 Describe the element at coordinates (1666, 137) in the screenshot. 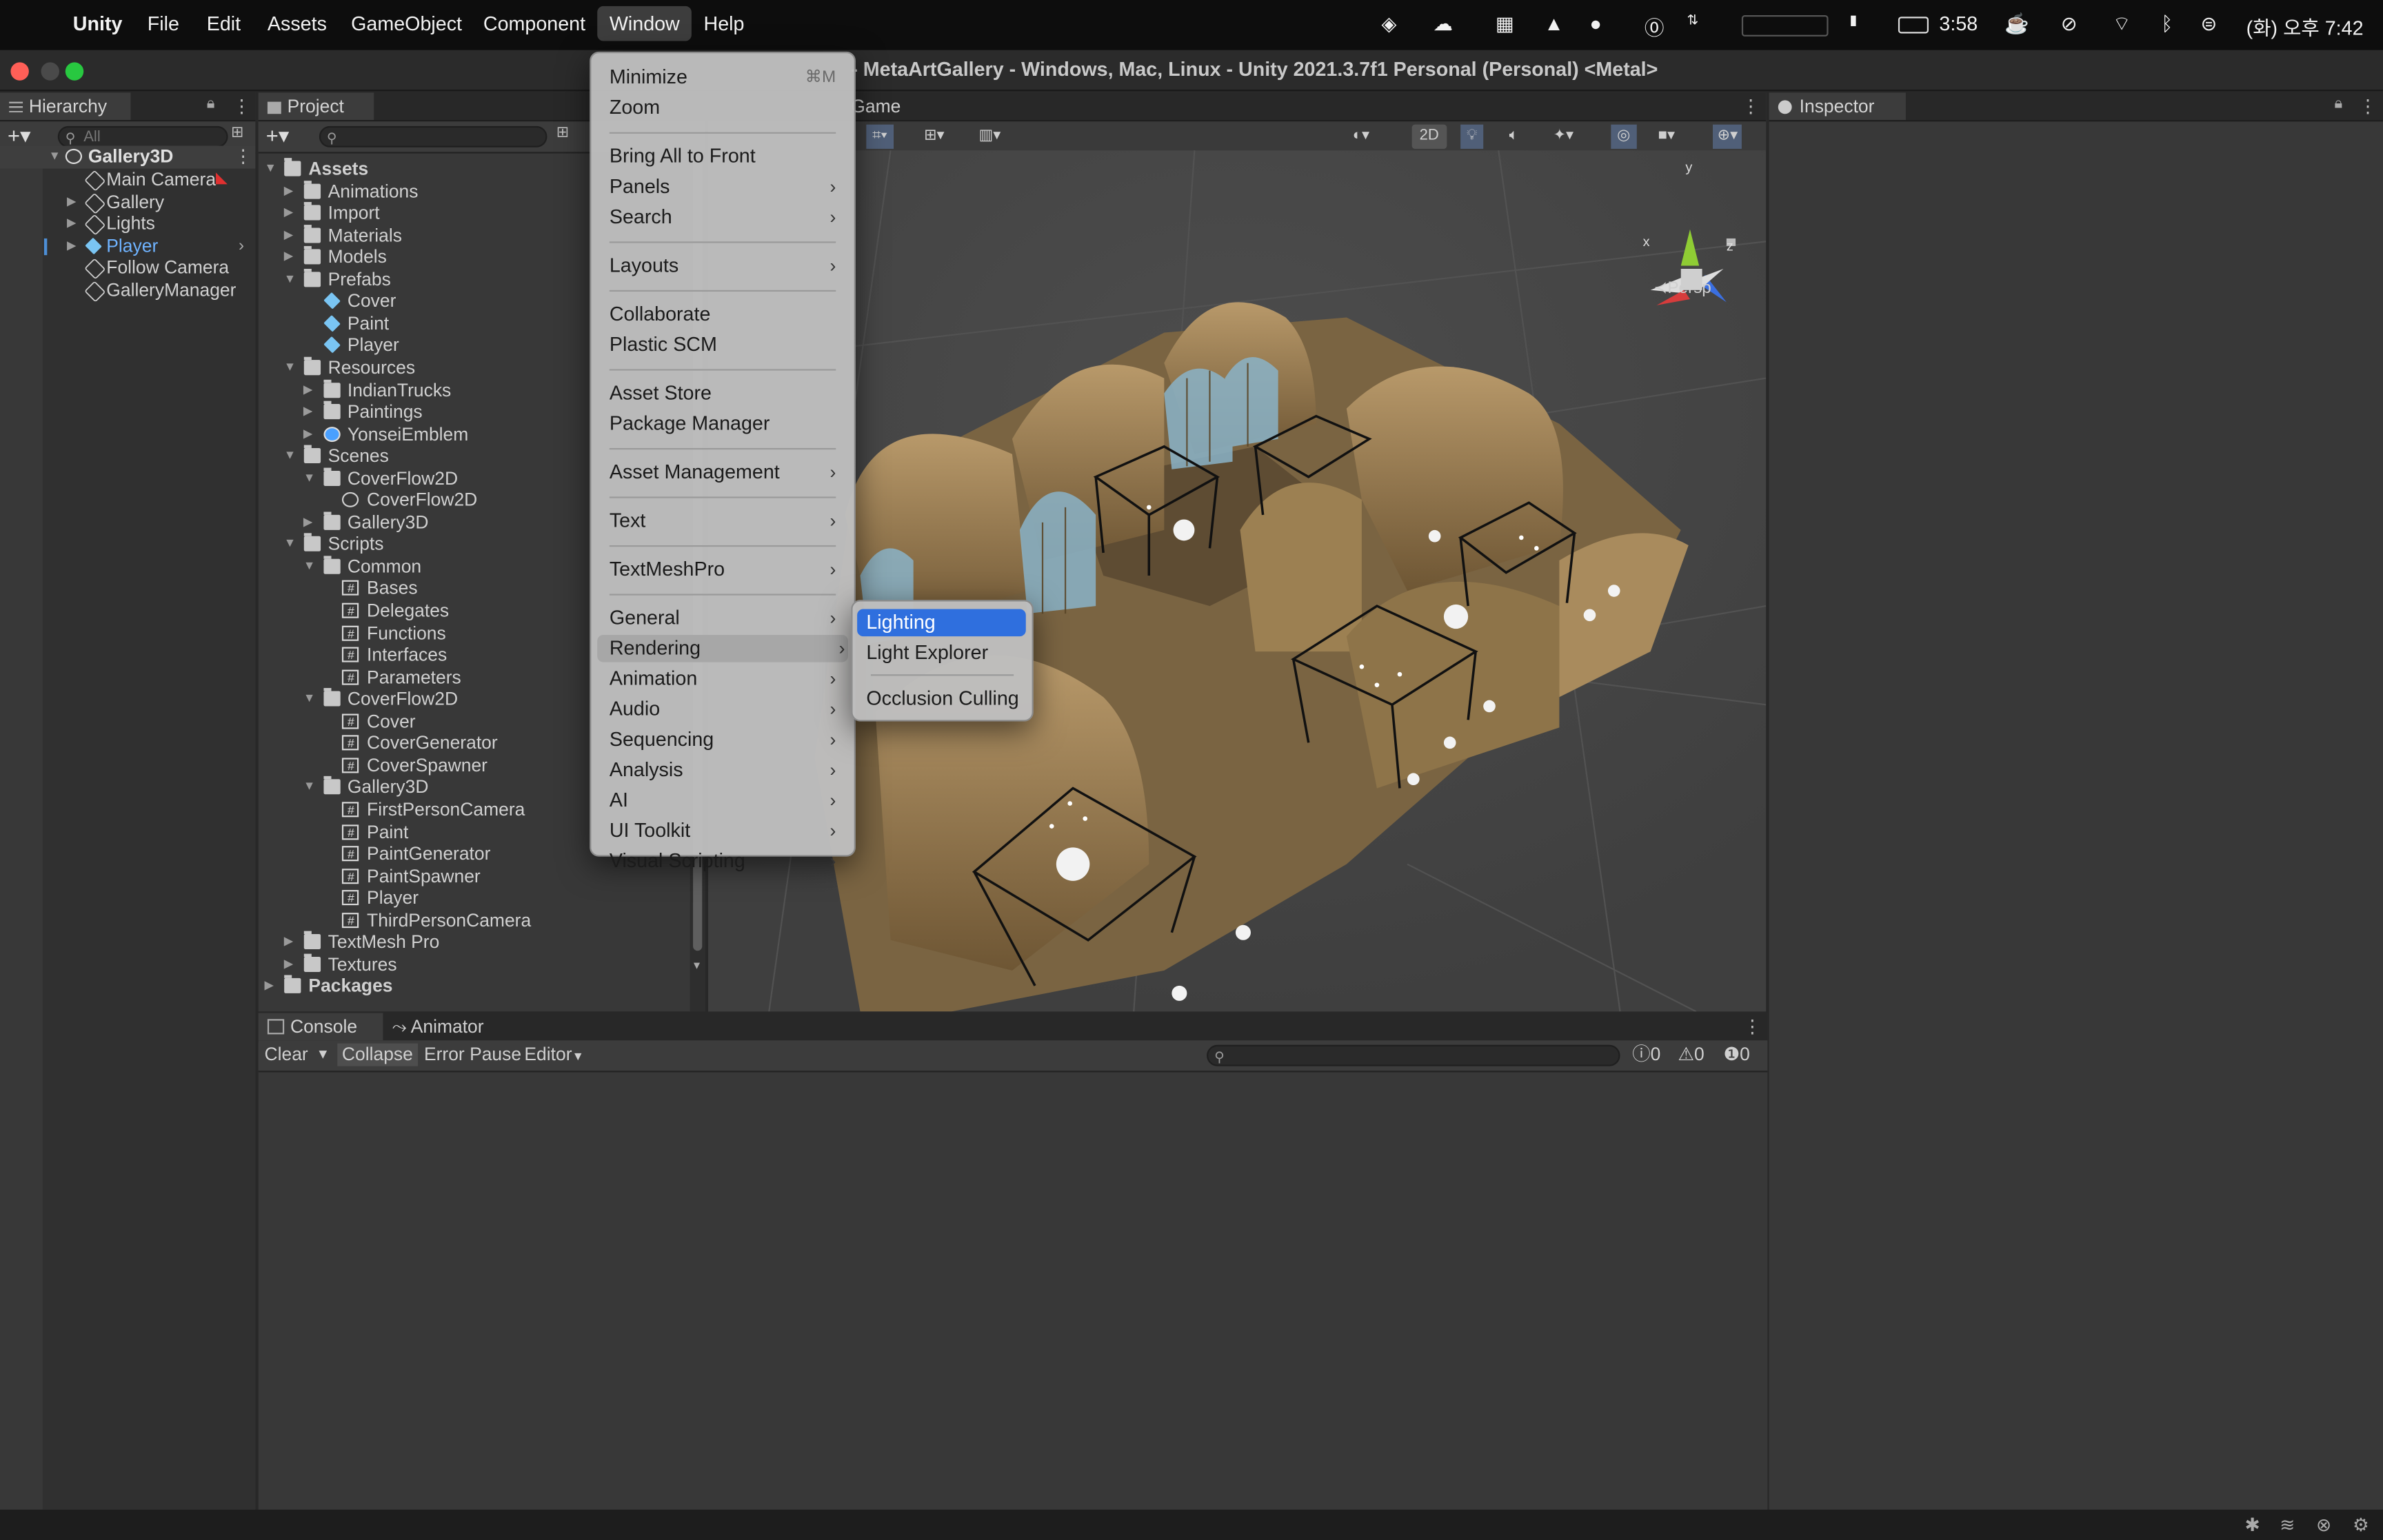

I see `camera-icon: ■▾` at that location.